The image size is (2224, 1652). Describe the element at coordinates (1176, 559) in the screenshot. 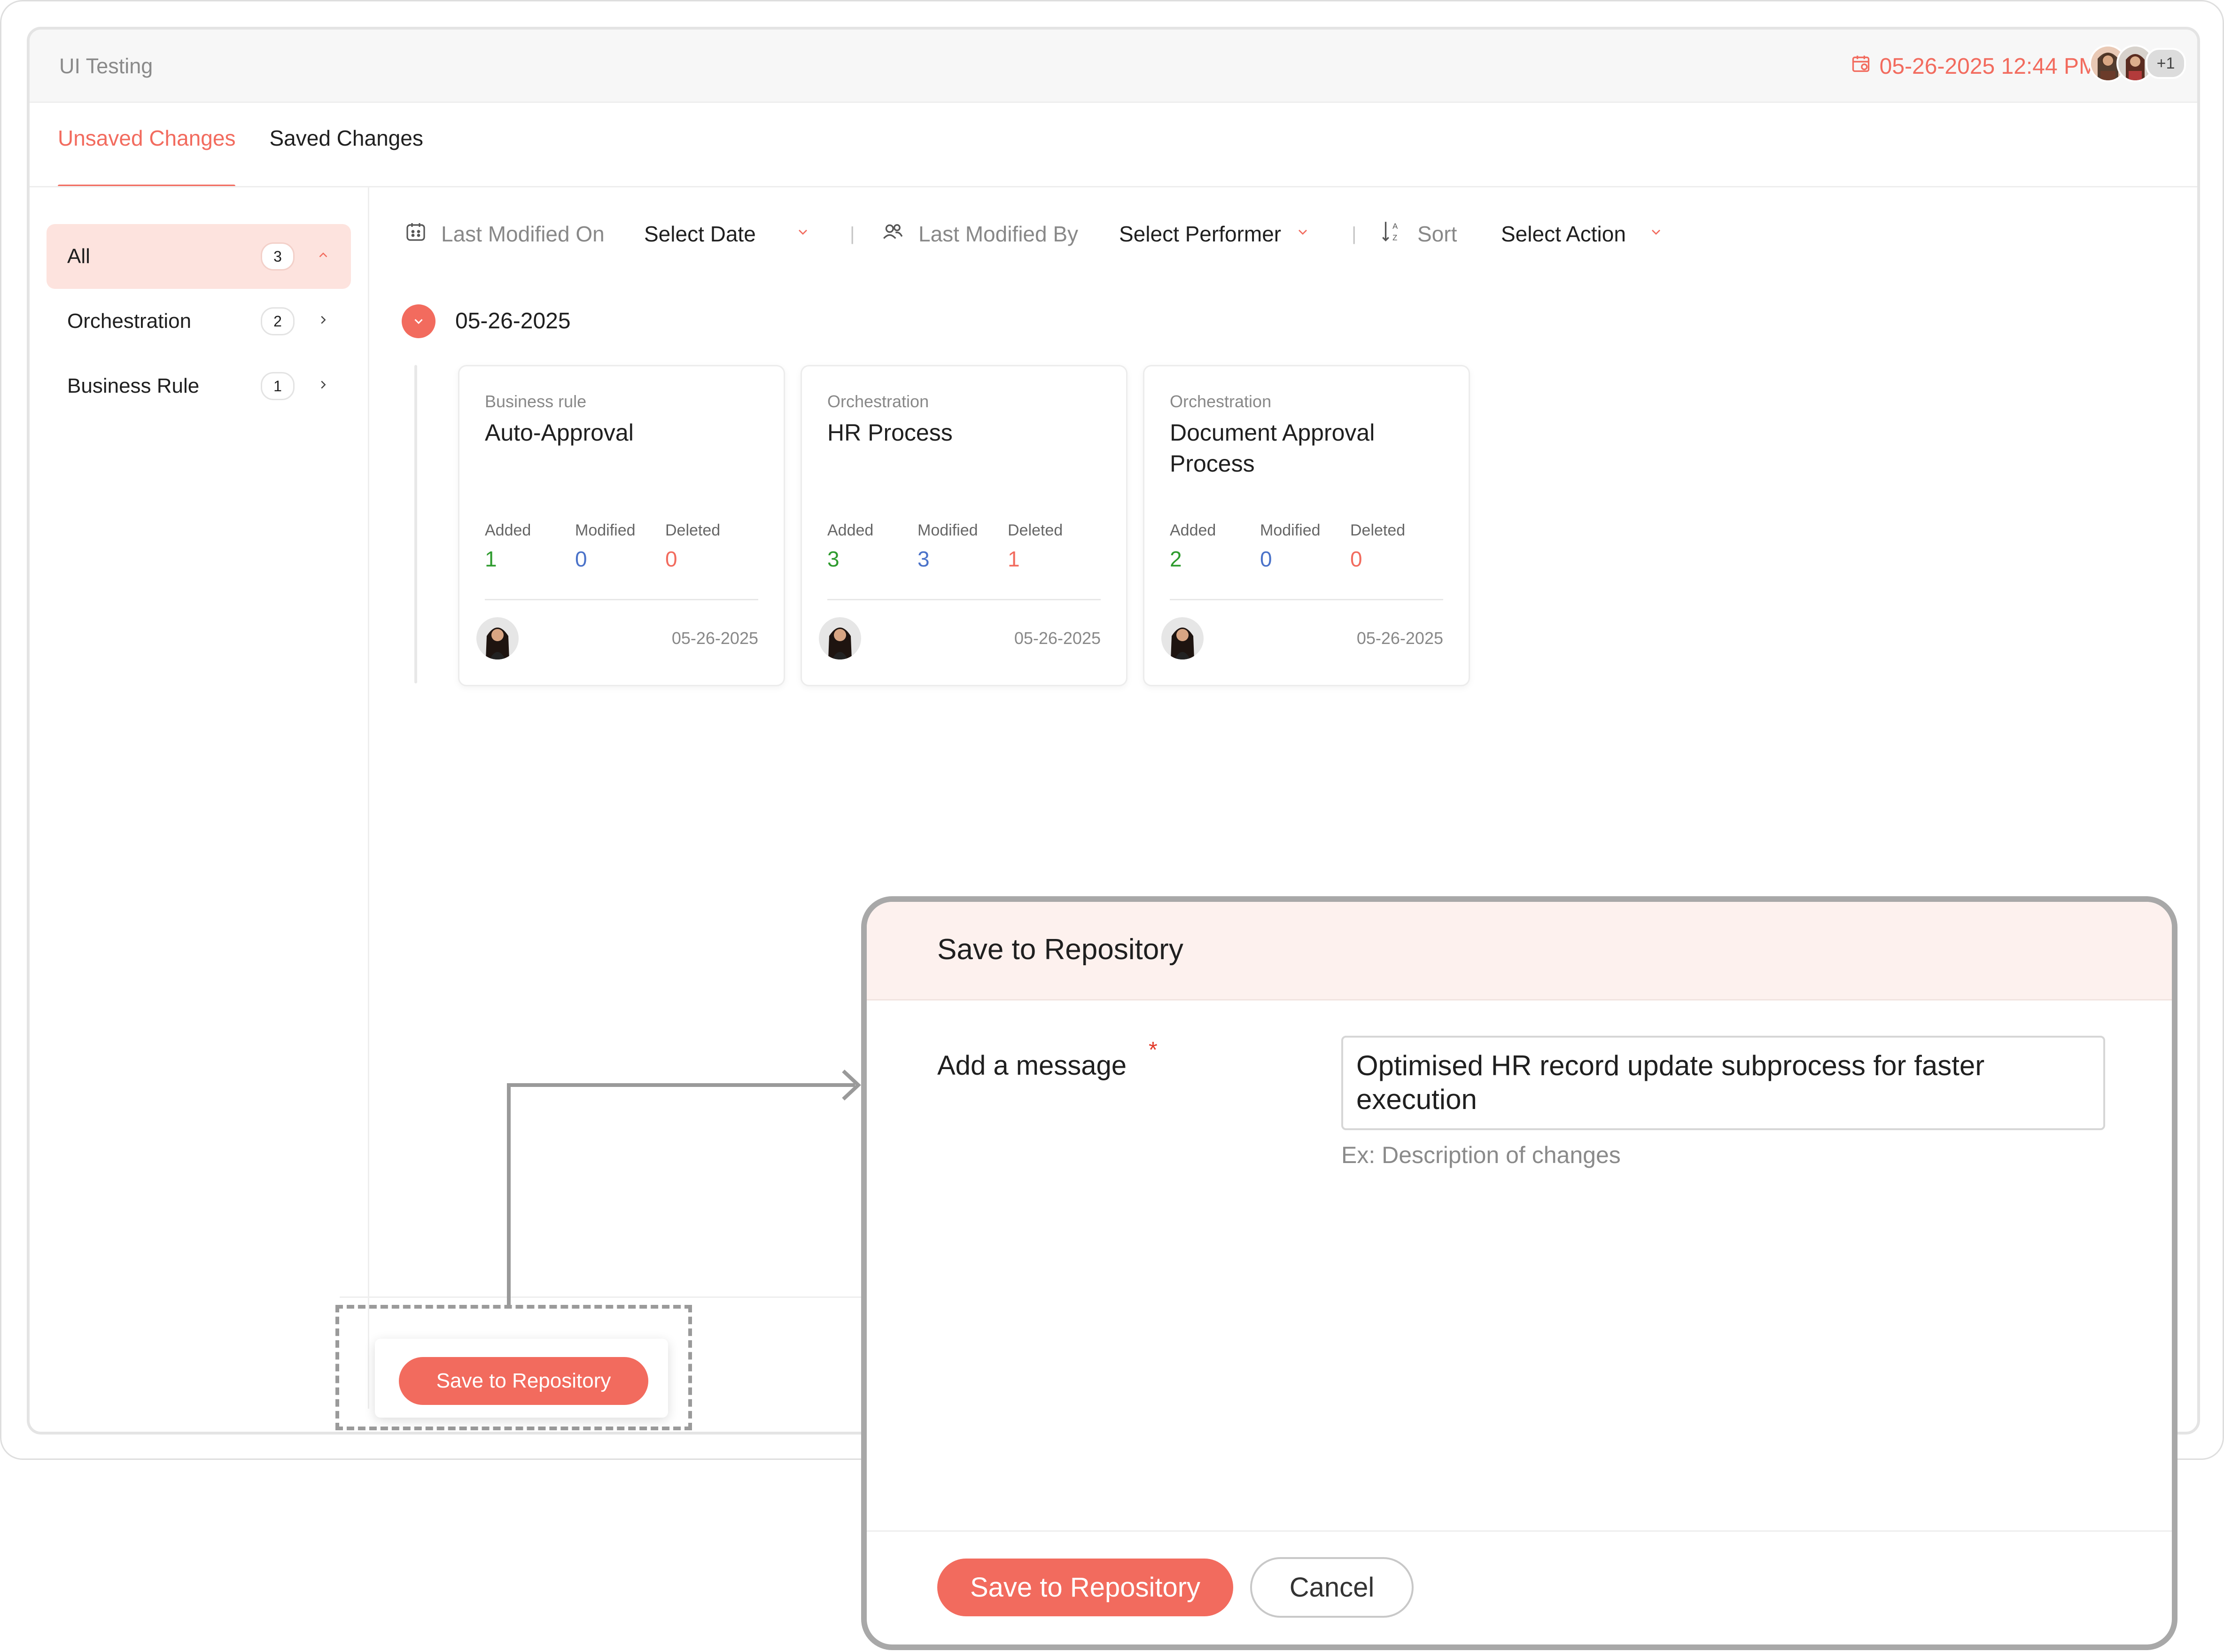

I see `stat-value: 2` at that location.